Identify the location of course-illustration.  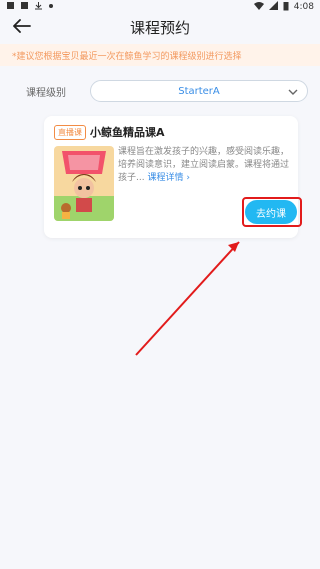
(84, 183).